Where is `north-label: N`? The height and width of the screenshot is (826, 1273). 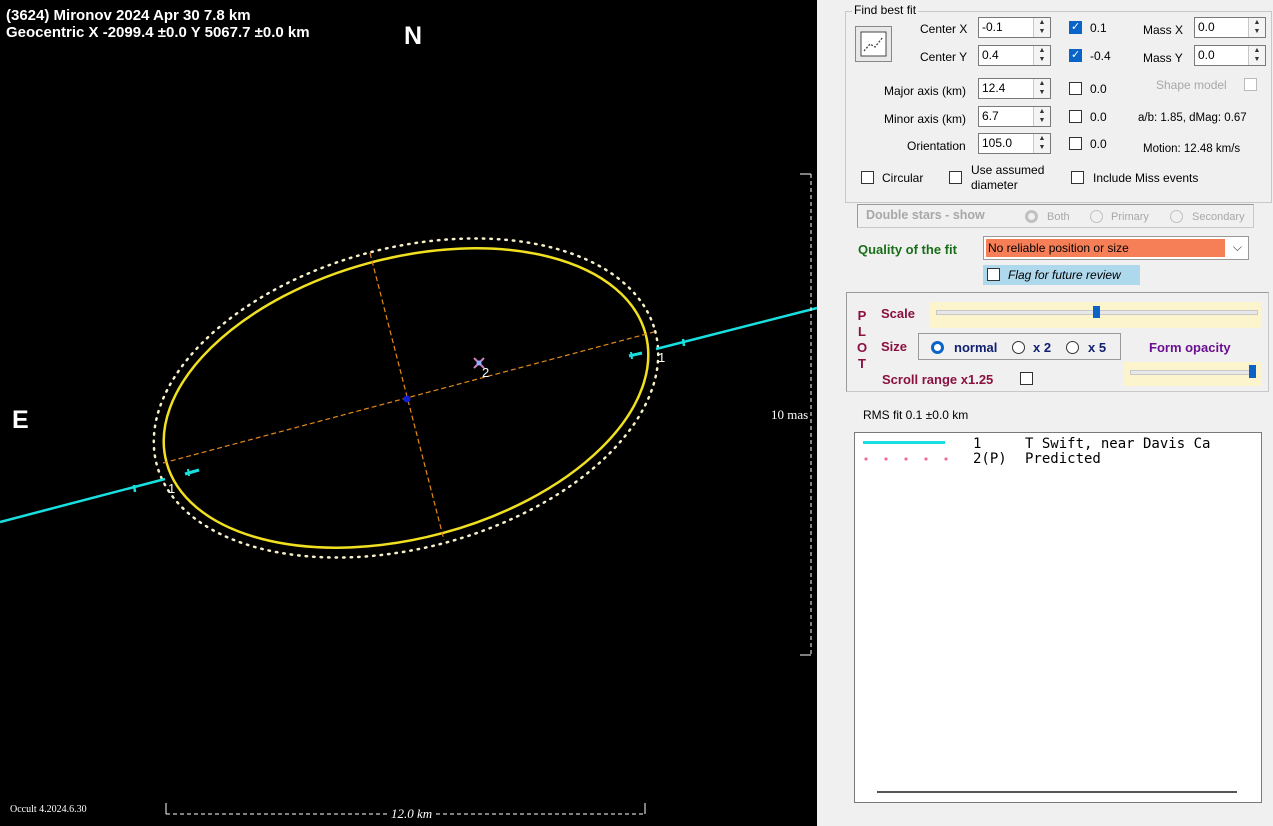
north-label: N is located at coordinates (413, 36).